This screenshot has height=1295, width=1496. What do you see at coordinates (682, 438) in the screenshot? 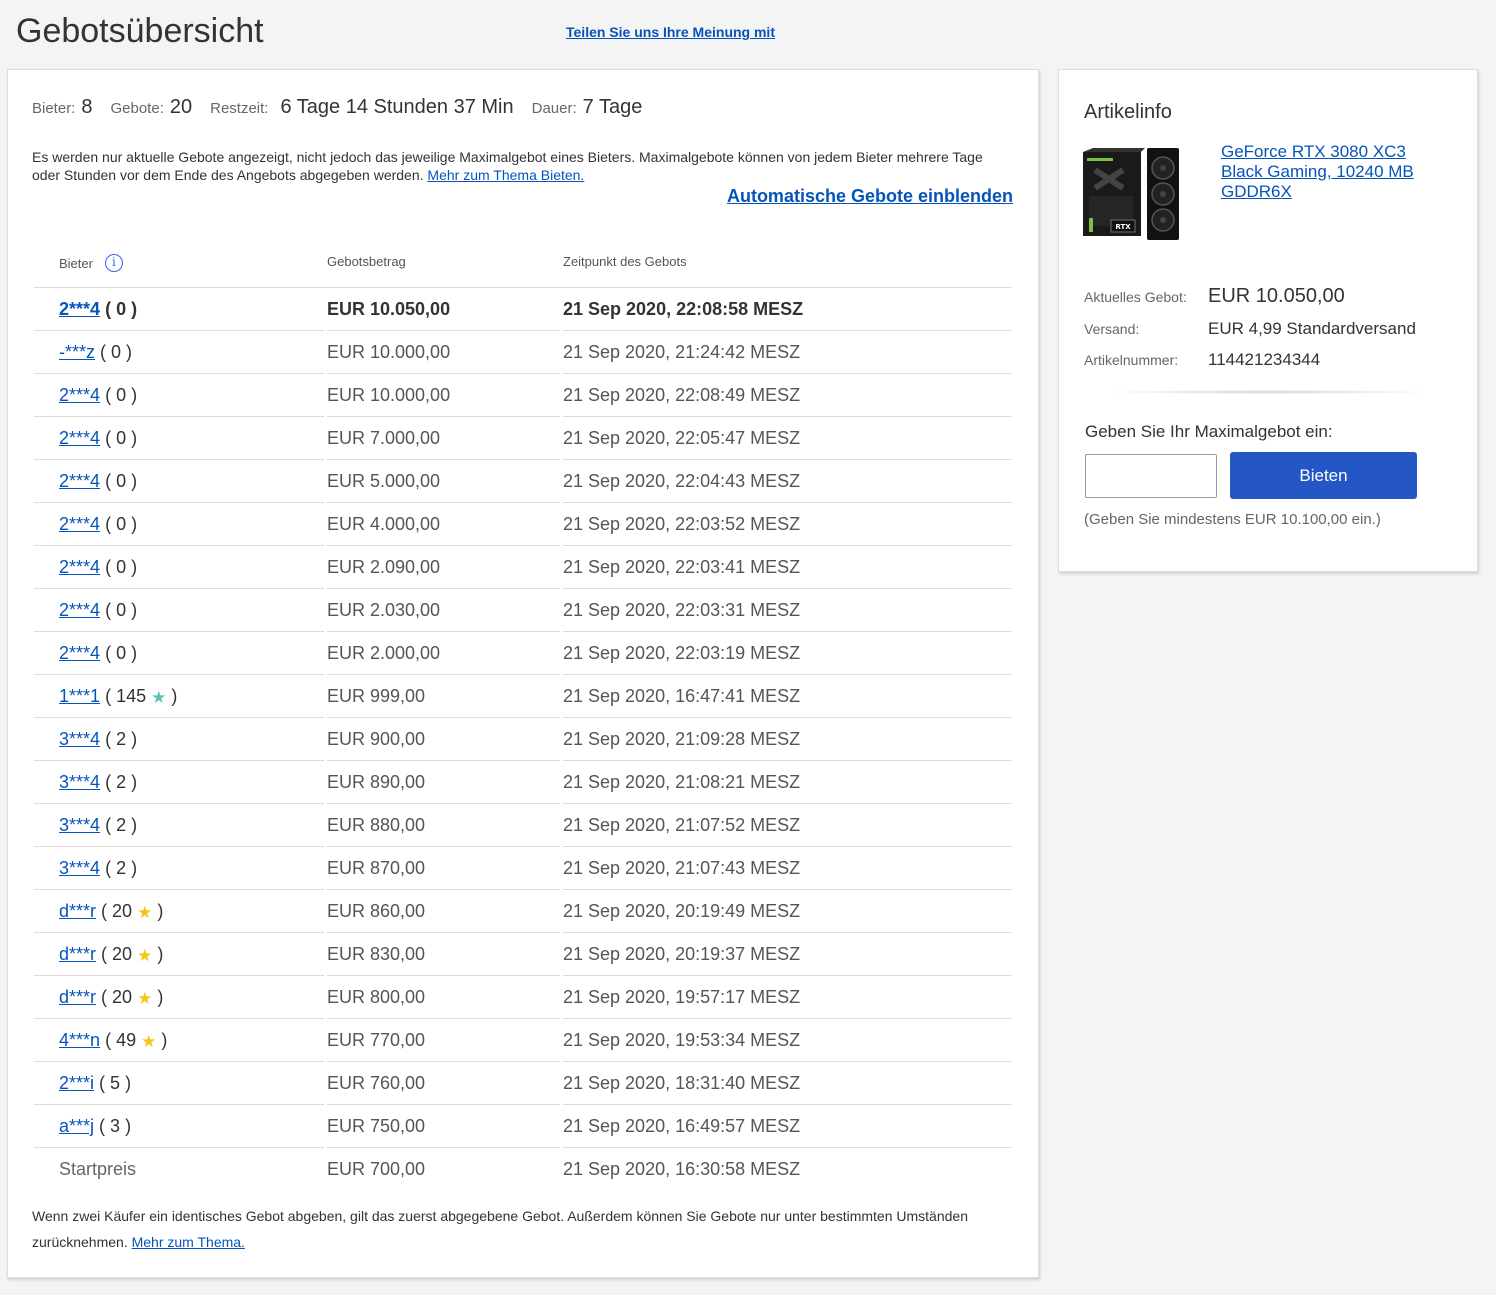
I see `bid-time: 21 Sep 2020, 22:05:47 MESZ` at bounding box center [682, 438].